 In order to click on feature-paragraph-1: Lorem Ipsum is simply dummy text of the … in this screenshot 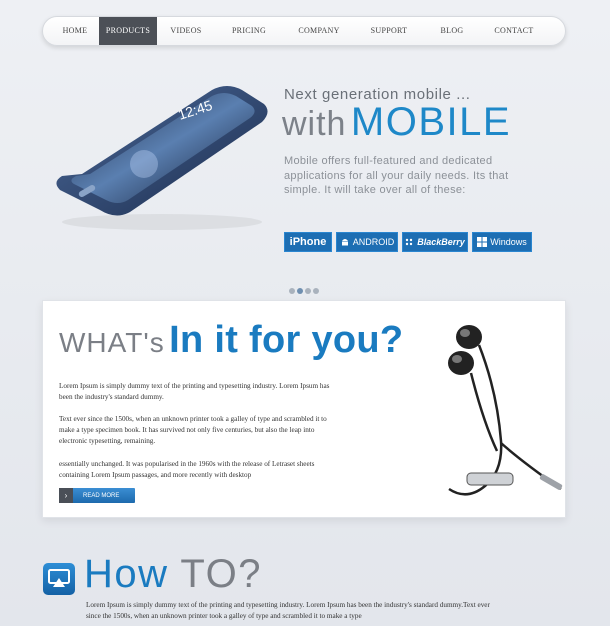, I will do `click(194, 391)`.